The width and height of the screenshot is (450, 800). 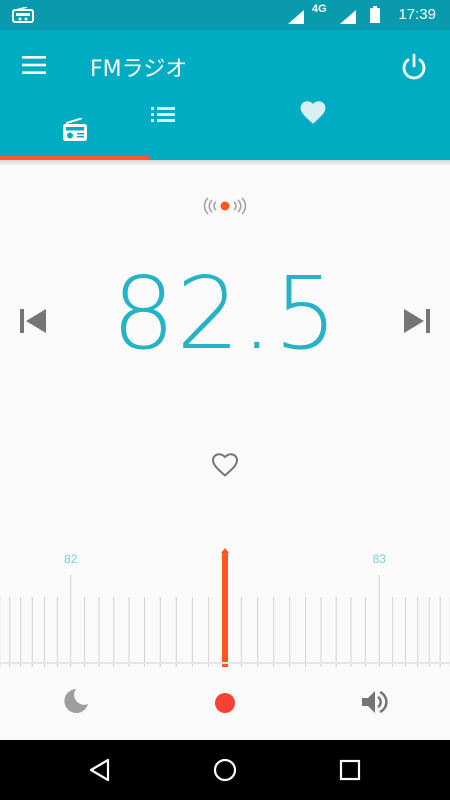 What do you see at coordinates (375, 16) in the screenshot?
I see `battery-icon` at bounding box center [375, 16].